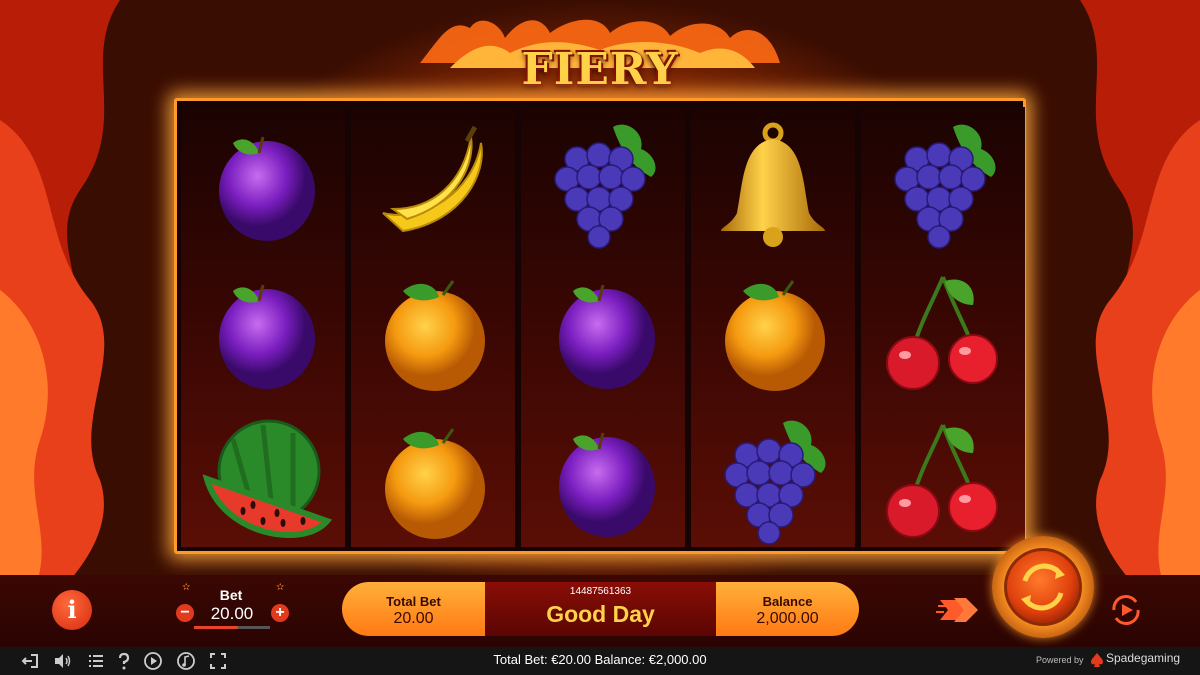 This screenshot has height=675, width=1200. I want to click on spin-icon, so click(1043, 587).